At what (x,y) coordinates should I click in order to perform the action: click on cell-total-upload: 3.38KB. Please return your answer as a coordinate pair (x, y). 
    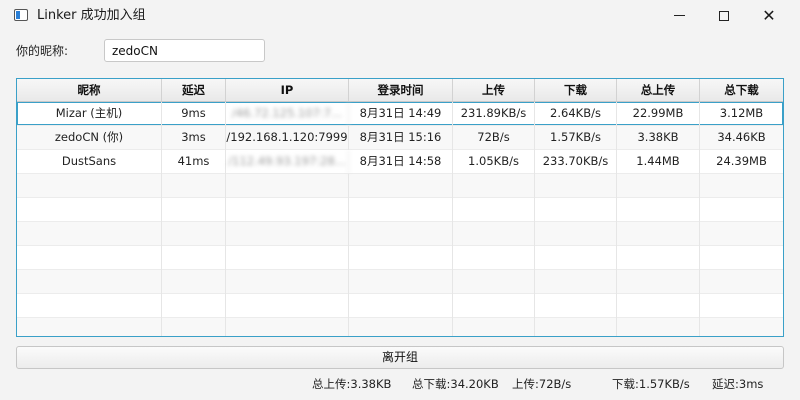
    Looking at the image, I should click on (658, 138).